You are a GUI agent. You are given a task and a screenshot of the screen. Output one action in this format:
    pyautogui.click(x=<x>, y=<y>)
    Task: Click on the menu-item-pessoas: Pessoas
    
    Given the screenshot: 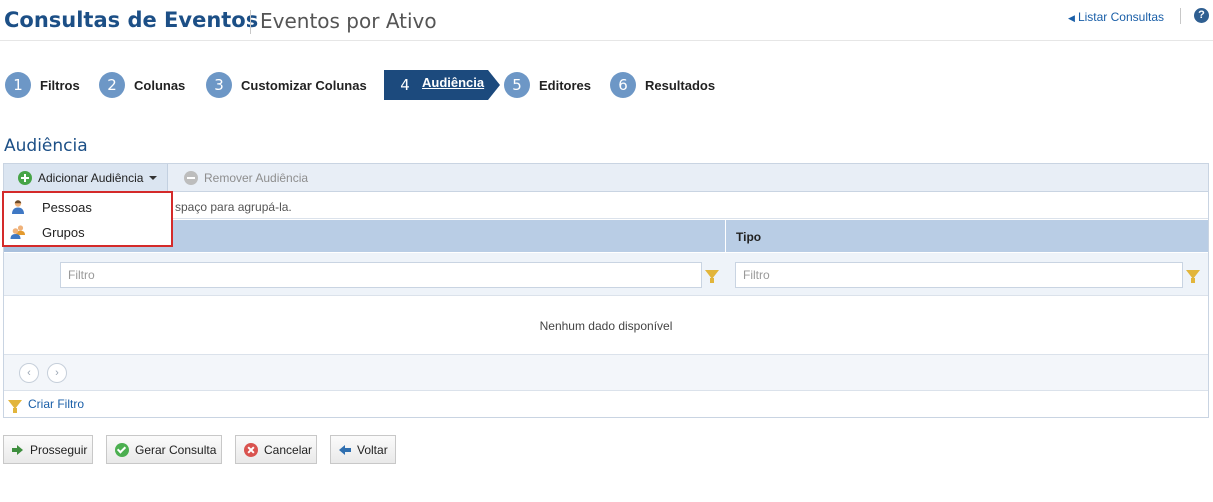 What is the action you would take?
    pyautogui.click(x=87, y=207)
    